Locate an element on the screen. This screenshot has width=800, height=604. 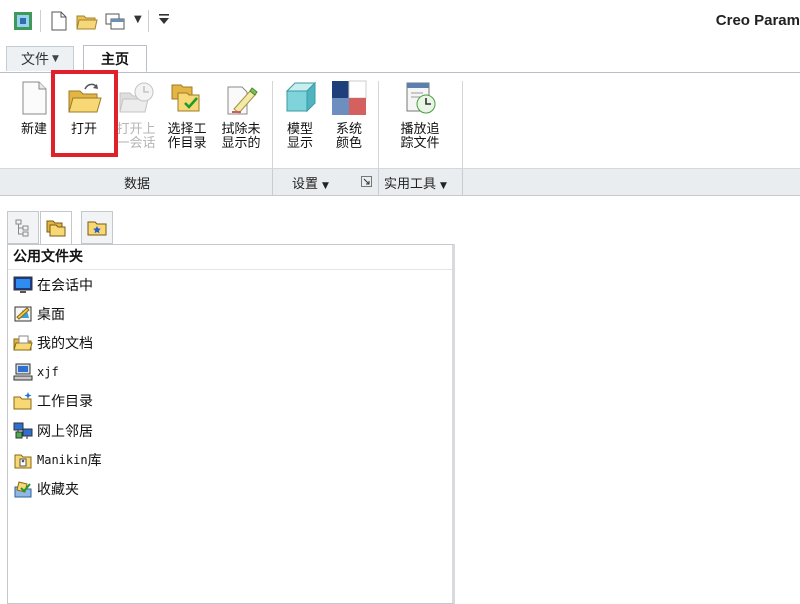
folder-item-my-documents: 我的文档 is located at coordinates (230, 342).